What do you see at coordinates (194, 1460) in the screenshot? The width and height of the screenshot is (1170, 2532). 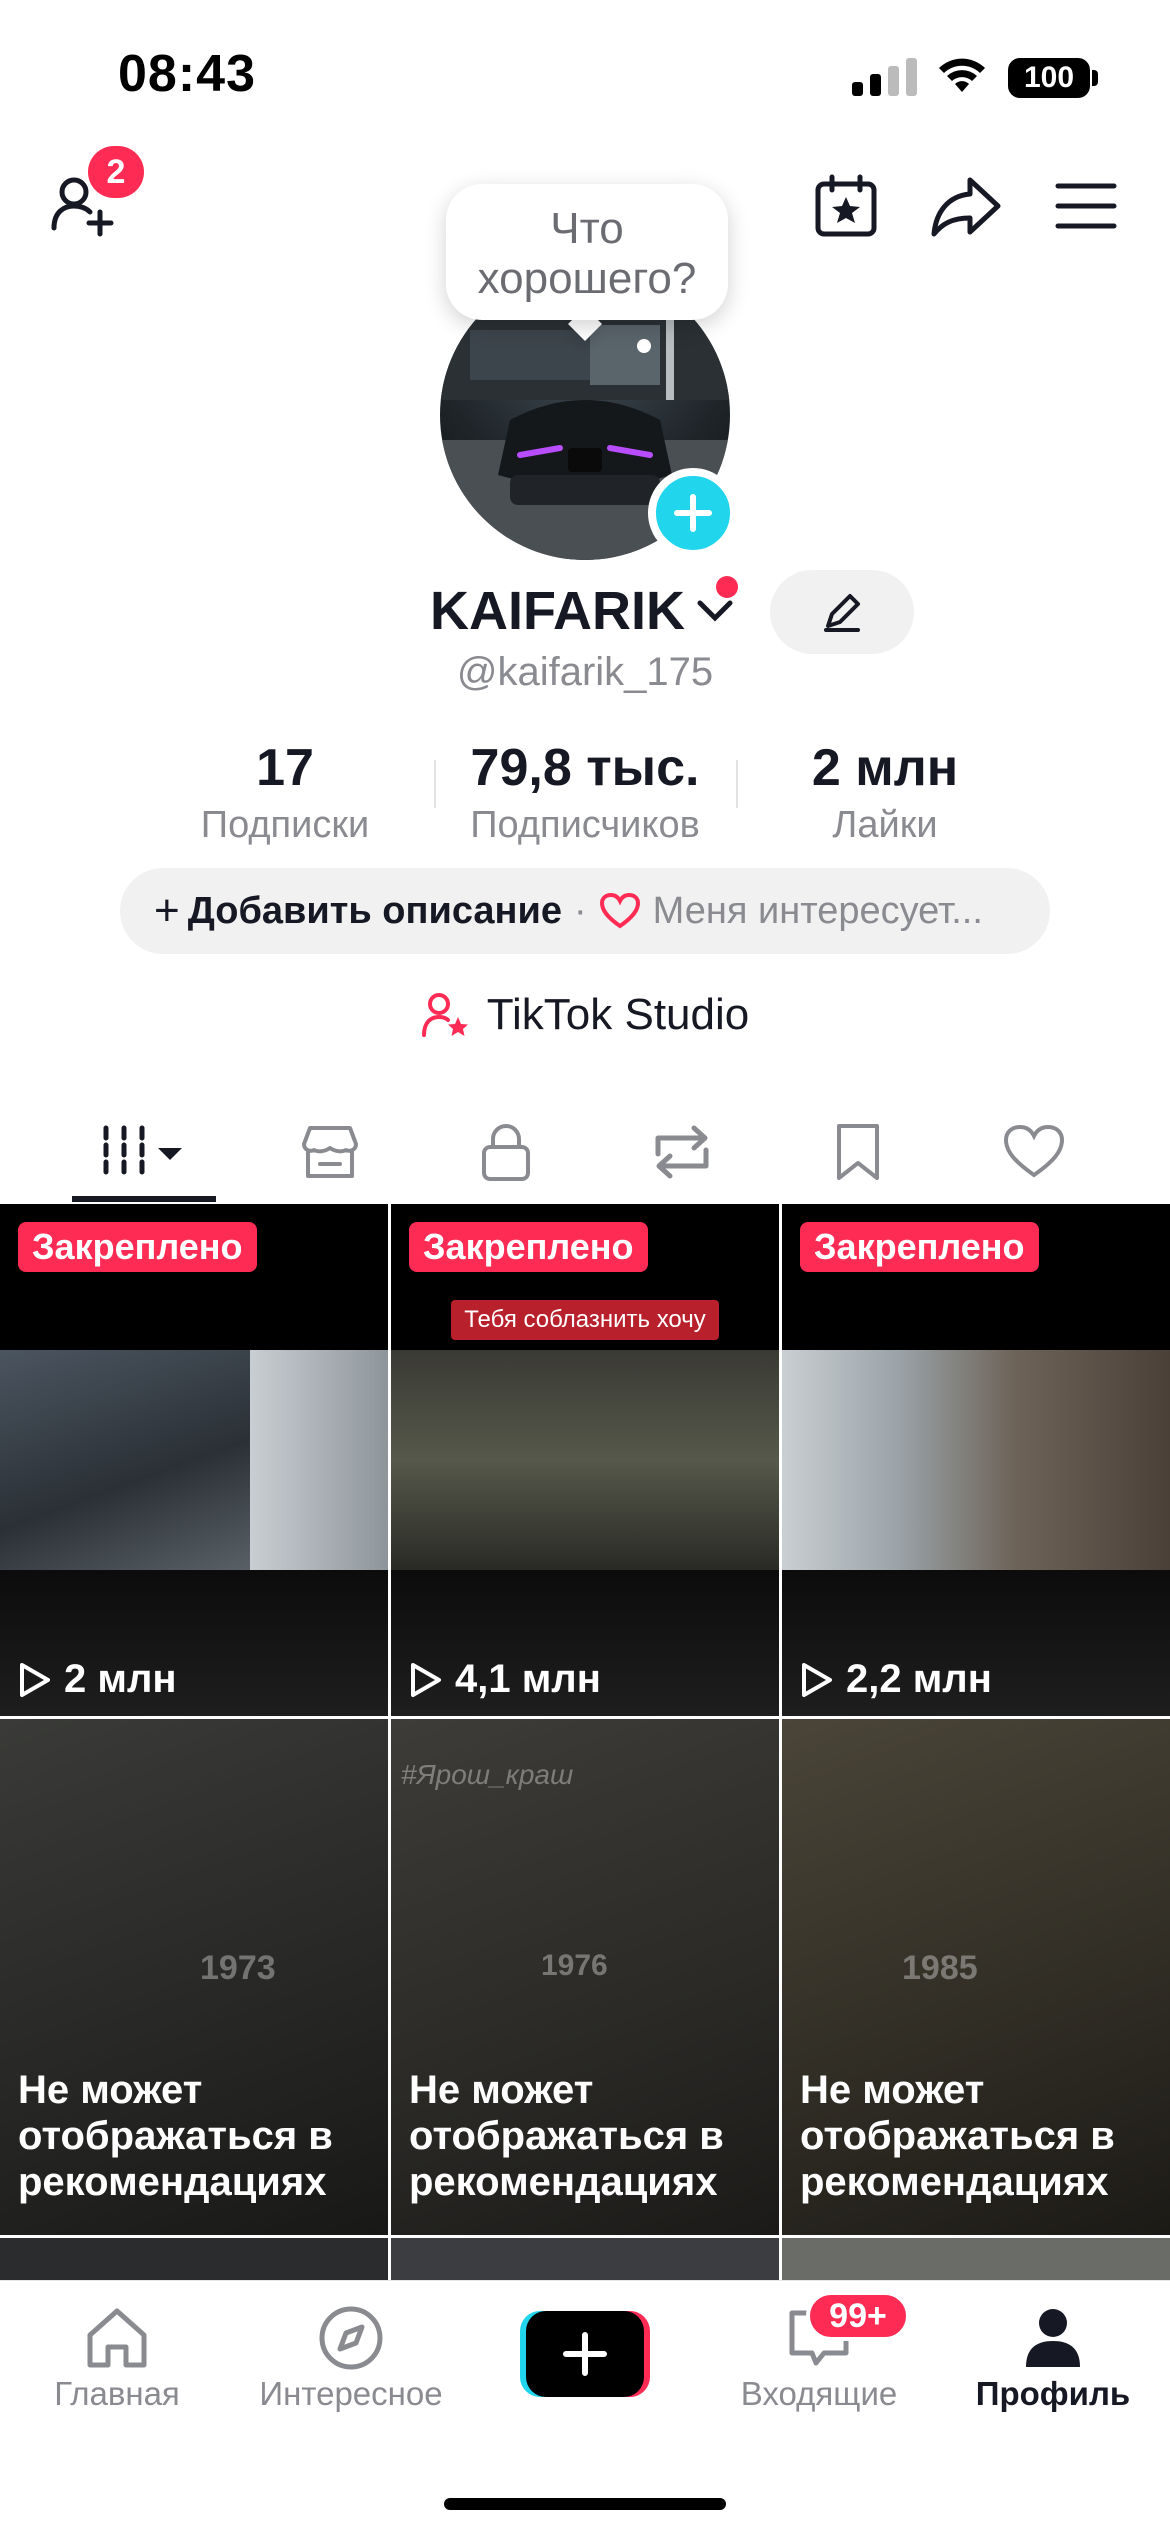 I see `video-tile: Закреплено 2 млн` at bounding box center [194, 1460].